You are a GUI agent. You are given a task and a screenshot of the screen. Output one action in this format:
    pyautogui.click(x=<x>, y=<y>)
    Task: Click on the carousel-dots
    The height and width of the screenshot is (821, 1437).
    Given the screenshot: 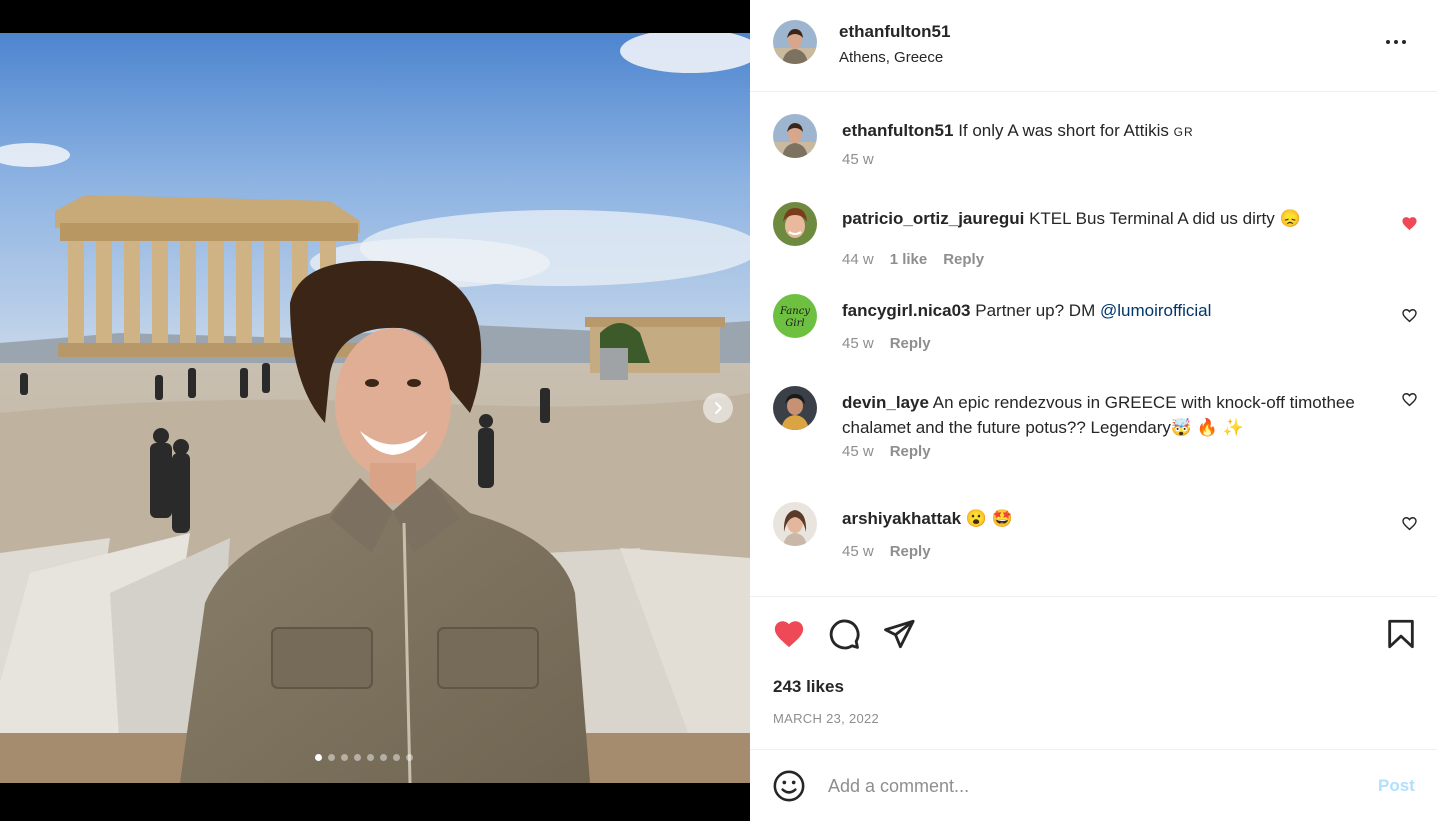 What is the action you would take?
    pyautogui.click(x=364, y=757)
    